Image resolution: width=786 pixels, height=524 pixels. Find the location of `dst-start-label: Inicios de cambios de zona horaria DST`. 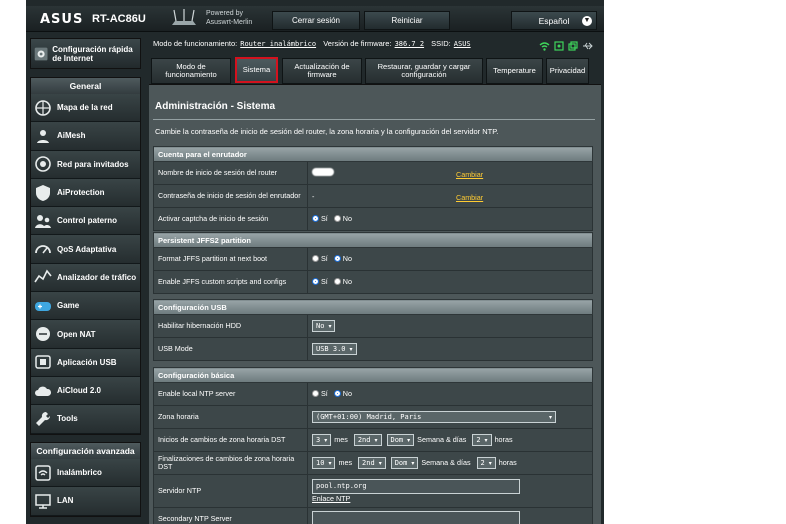

dst-start-label: Inicios de cambios de zona horaria DST is located at coordinates (230, 440).